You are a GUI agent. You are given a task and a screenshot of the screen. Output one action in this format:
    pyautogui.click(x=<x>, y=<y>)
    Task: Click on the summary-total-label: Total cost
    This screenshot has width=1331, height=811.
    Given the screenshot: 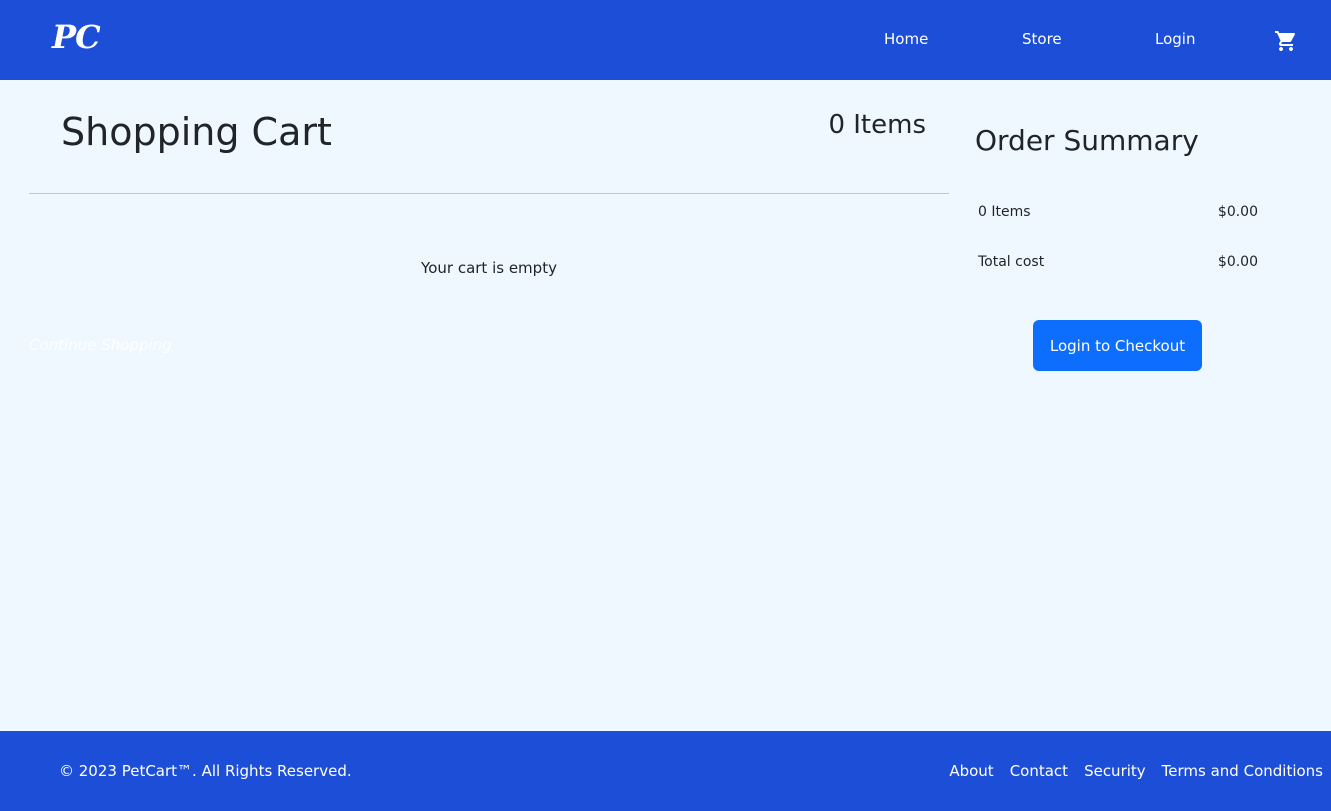 What is the action you would take?
    pyautogui.click(x=1011, y=262)
    